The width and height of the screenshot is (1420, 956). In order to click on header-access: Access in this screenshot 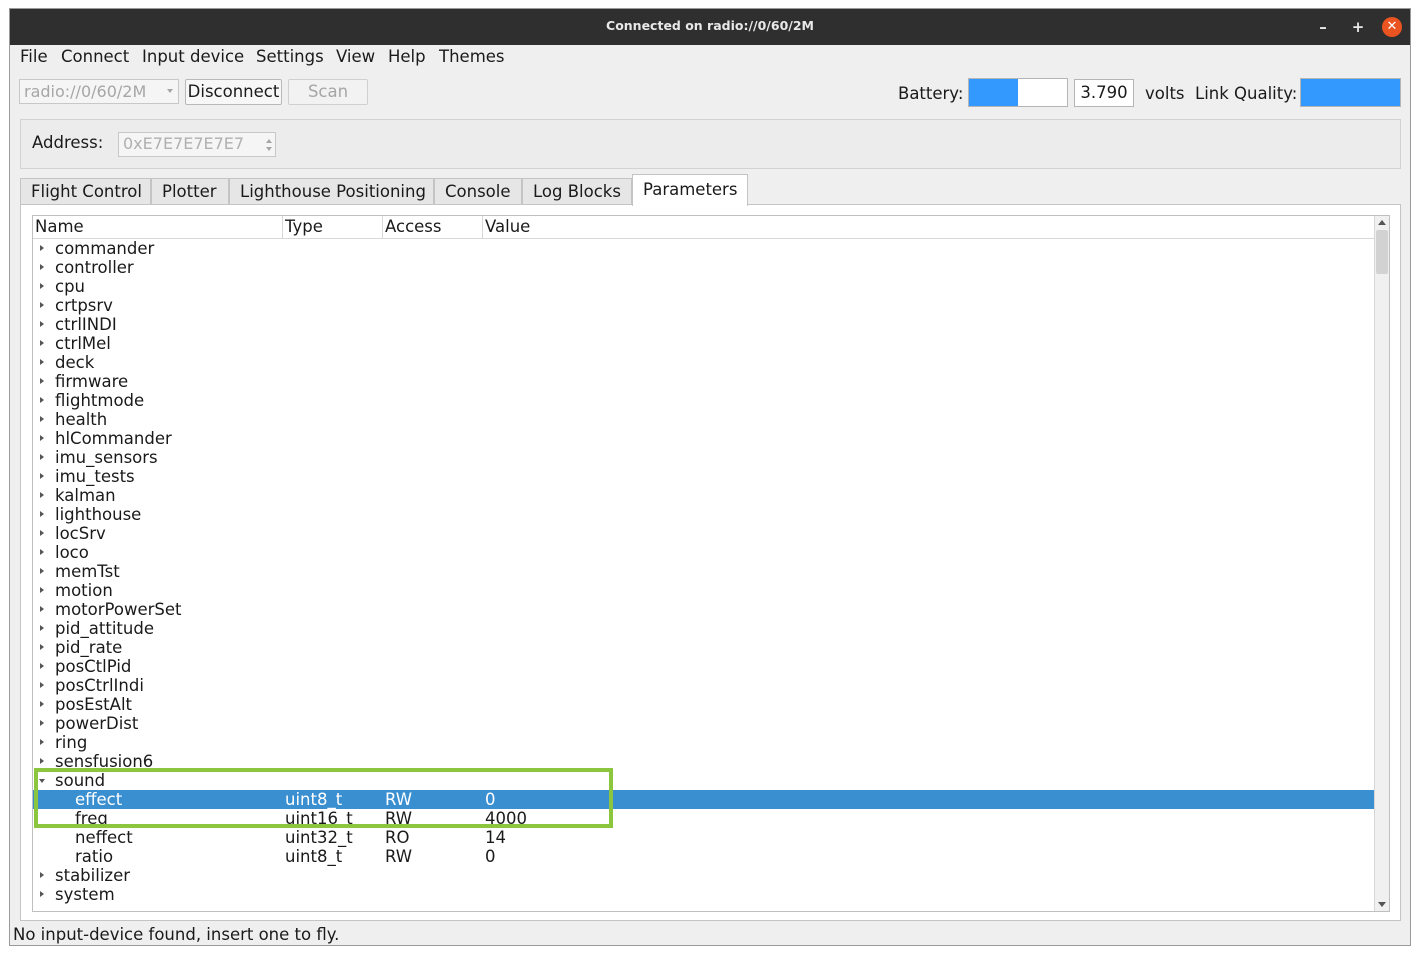, I will do `click(433, 227)`.